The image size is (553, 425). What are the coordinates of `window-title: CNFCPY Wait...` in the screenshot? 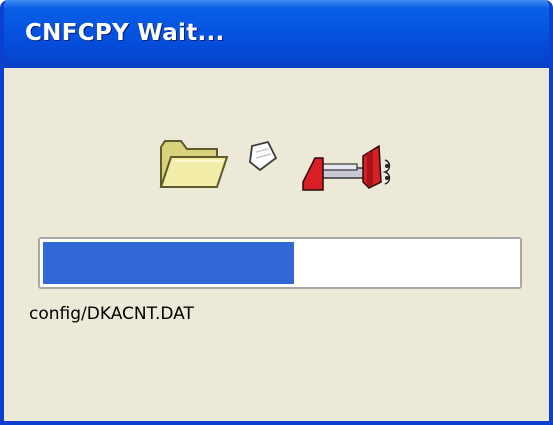 It's located at (125, 33).